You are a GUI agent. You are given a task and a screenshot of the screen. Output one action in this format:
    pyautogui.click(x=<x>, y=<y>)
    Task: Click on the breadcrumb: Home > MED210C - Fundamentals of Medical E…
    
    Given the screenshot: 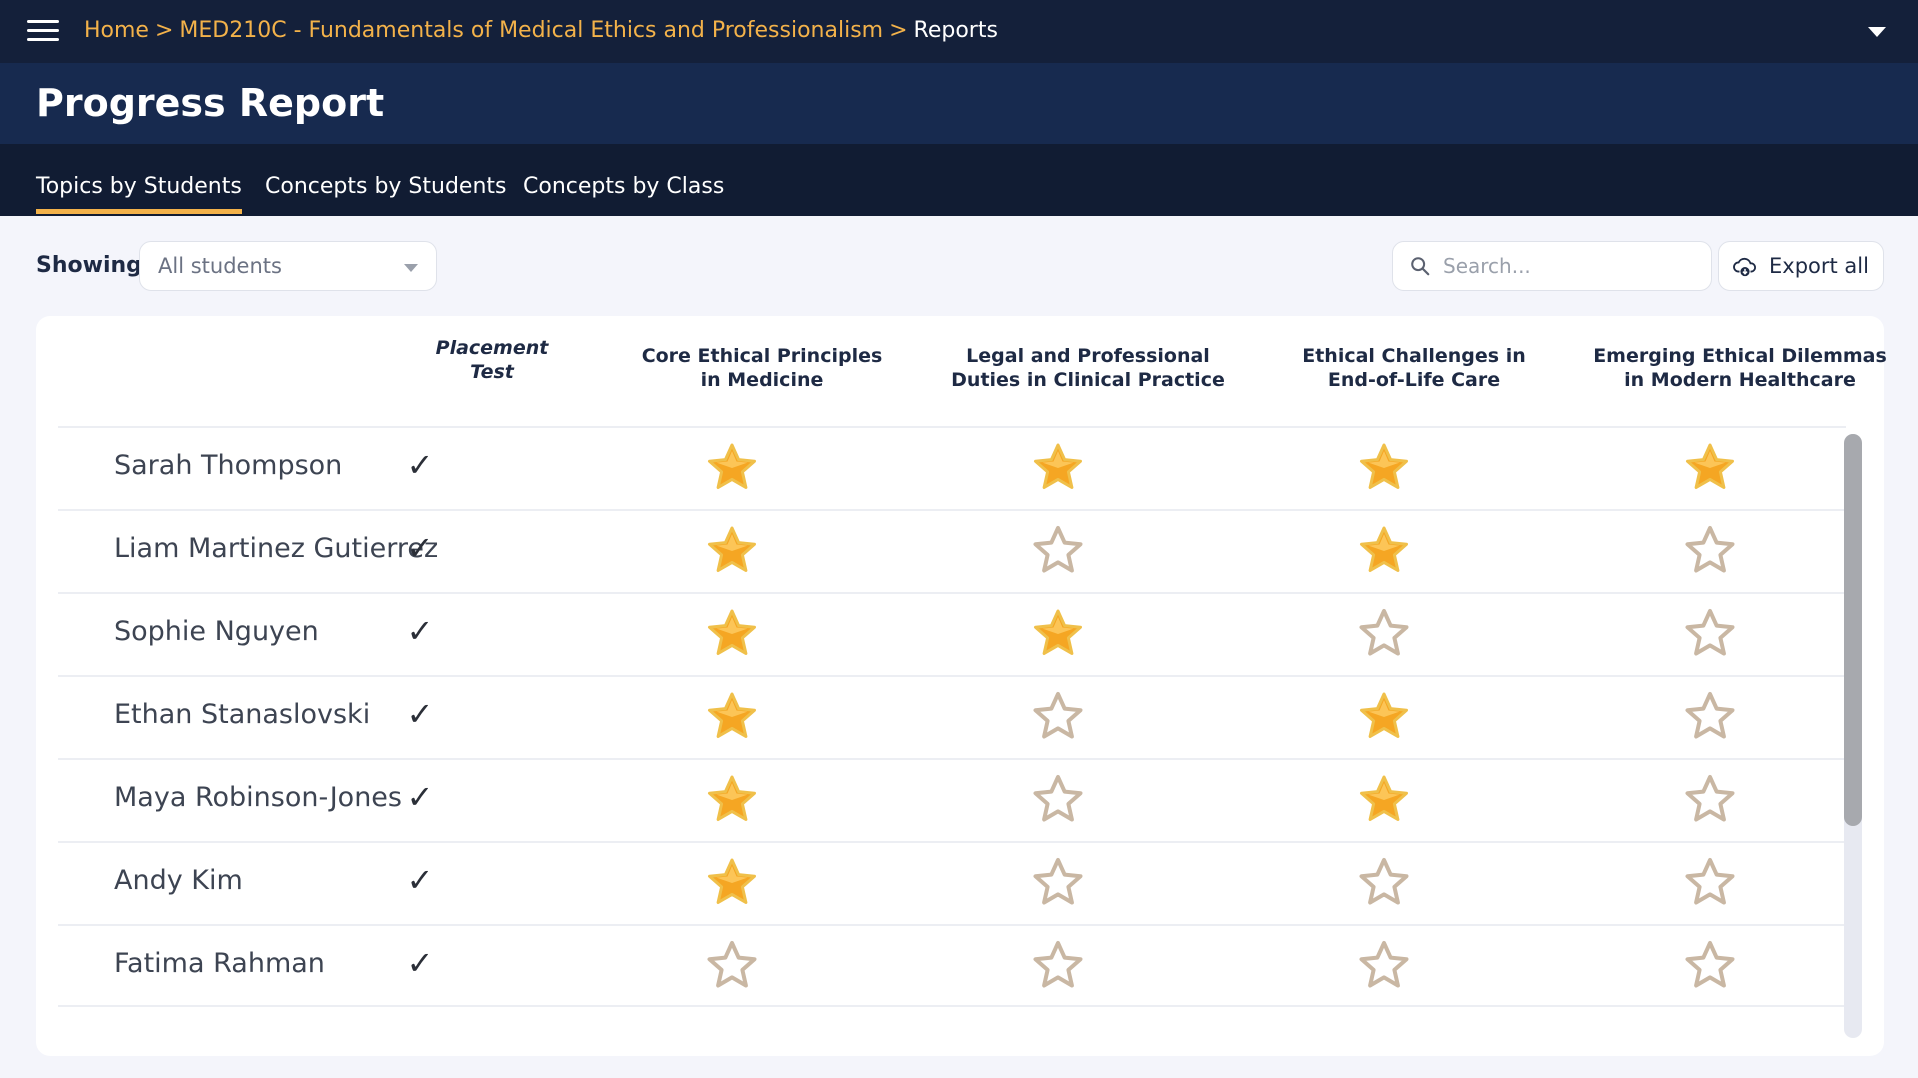 What is the action you would take?
    pyautogui.click(x=541, y=30)
    